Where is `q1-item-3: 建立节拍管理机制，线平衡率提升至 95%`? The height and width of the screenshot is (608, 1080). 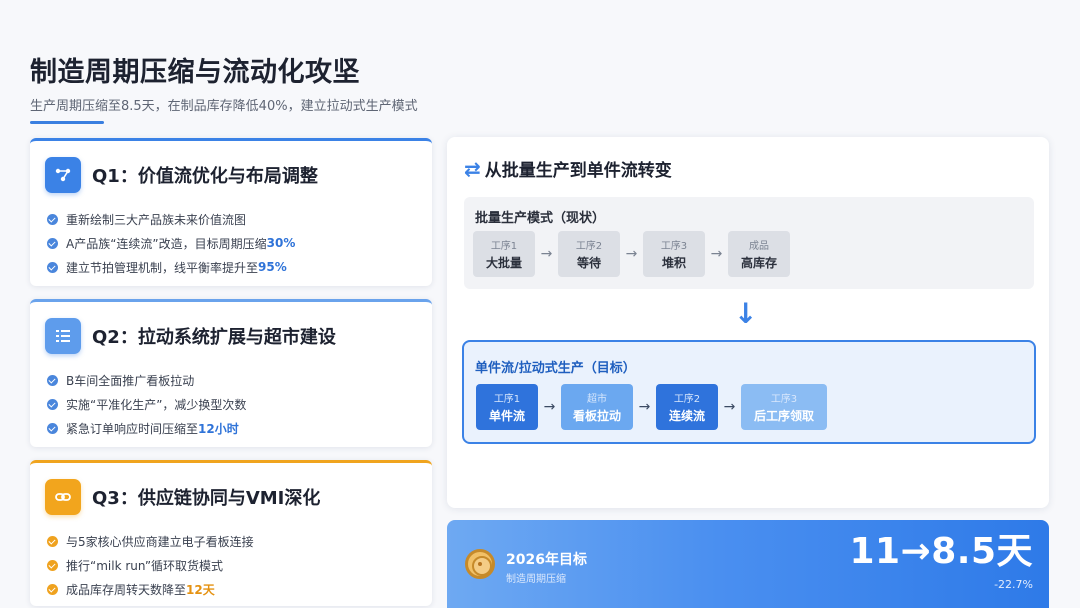
q1-item-3: 建立节拍管理机制，线平衡率提升至 95% is located at coordinates (171, 267).